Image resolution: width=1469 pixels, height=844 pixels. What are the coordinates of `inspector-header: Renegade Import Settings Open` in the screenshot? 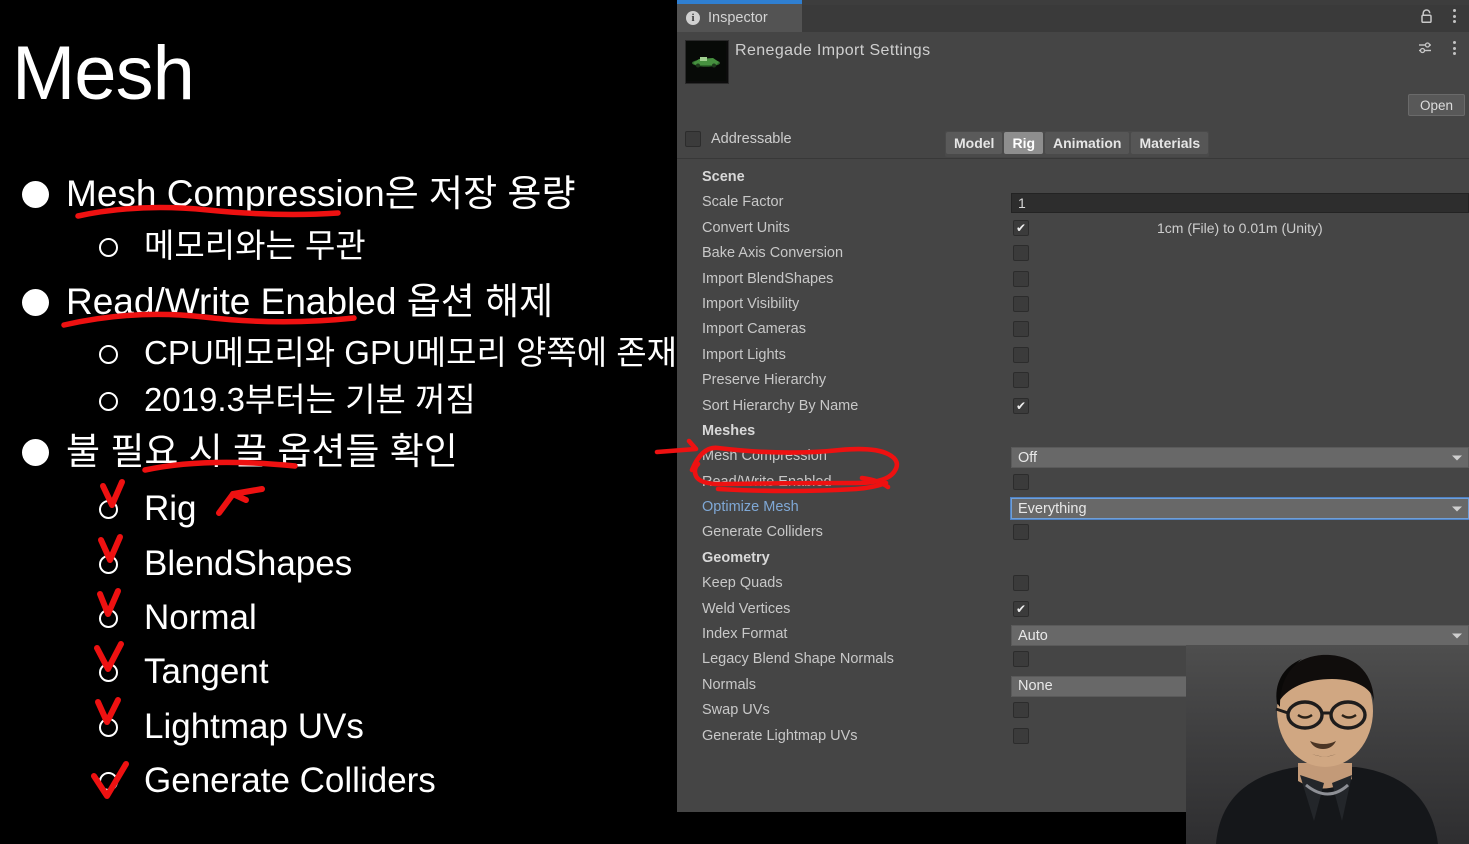 It's located at (1073, 77).